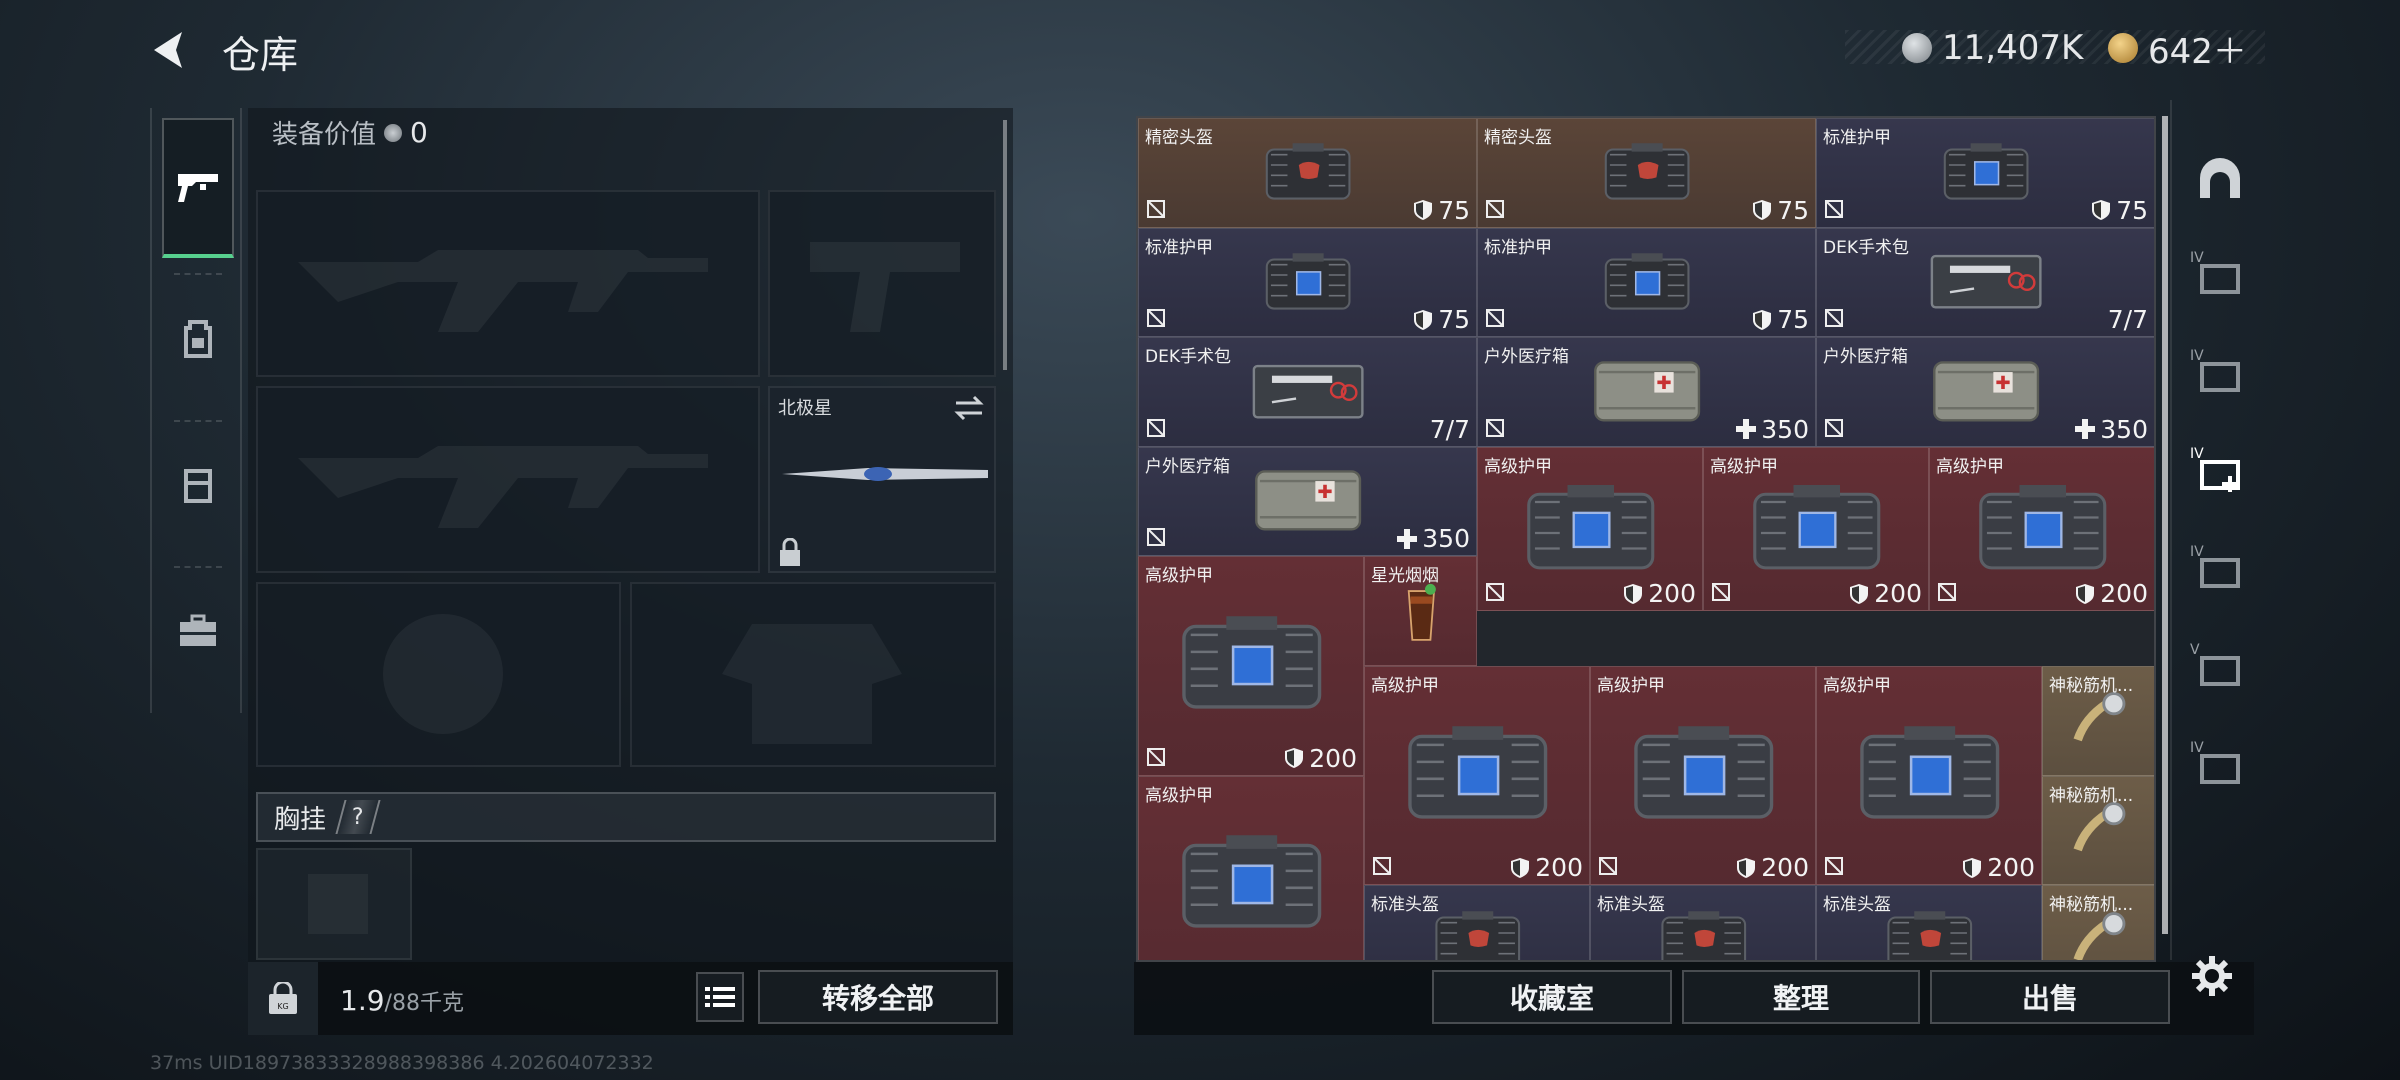  Describe the element at coordinates (508, 479) in the screenshot. I see `secondary-weapon-slot` at that location.